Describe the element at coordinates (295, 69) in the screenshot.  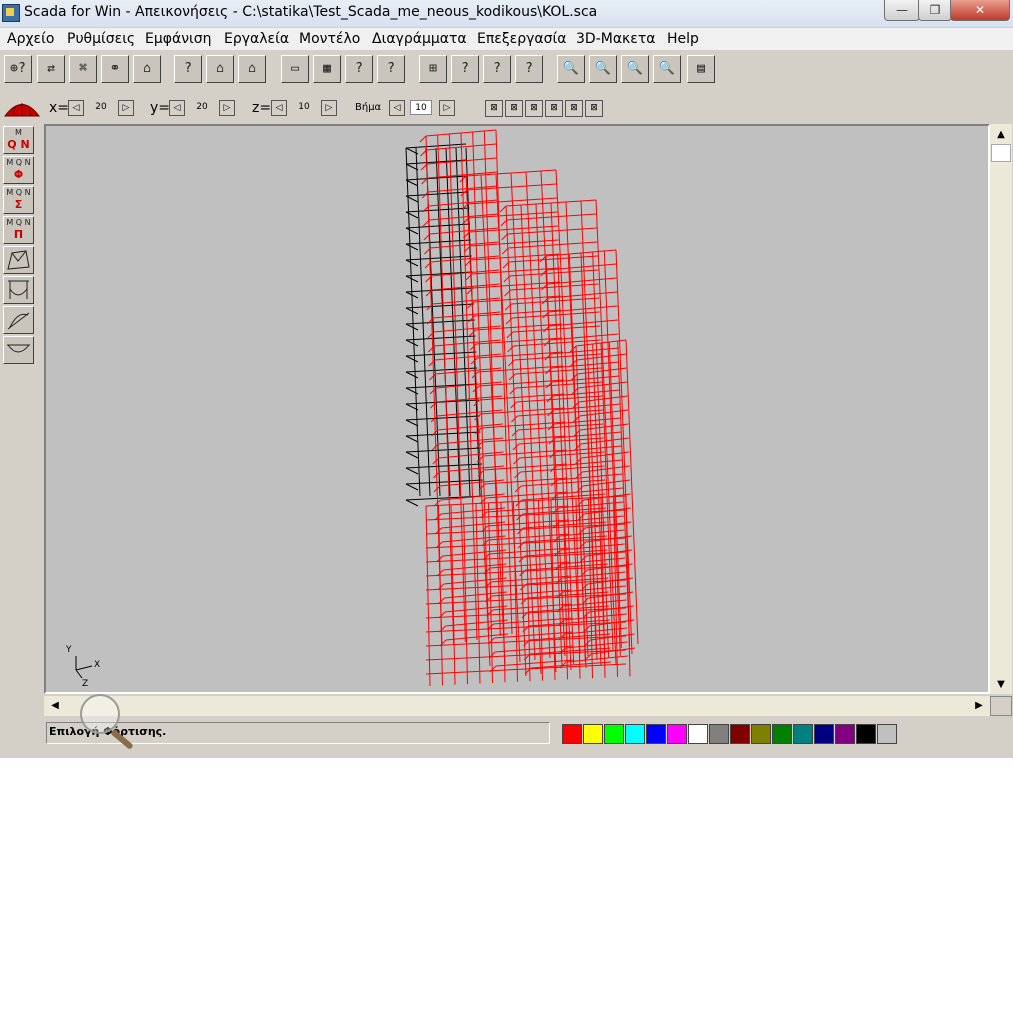
I see `tool-button-9: ▭` at that location.